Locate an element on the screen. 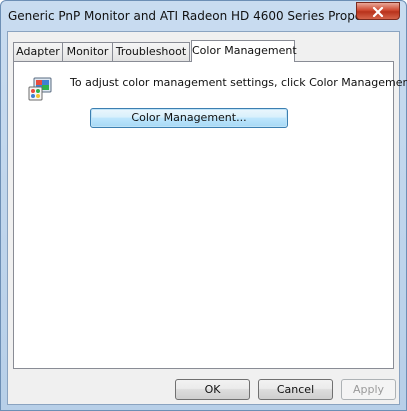  button-label: Cancel is located at coordinates (295, 389).